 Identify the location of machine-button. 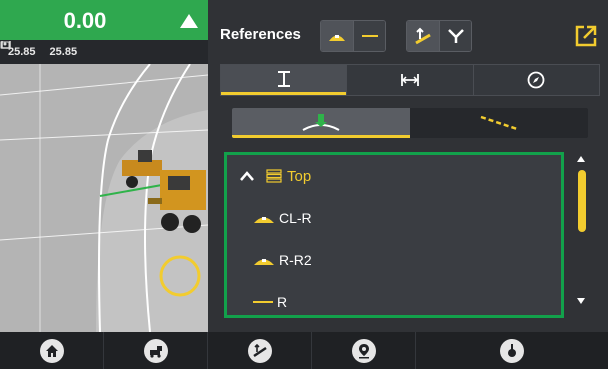
(156, 350).